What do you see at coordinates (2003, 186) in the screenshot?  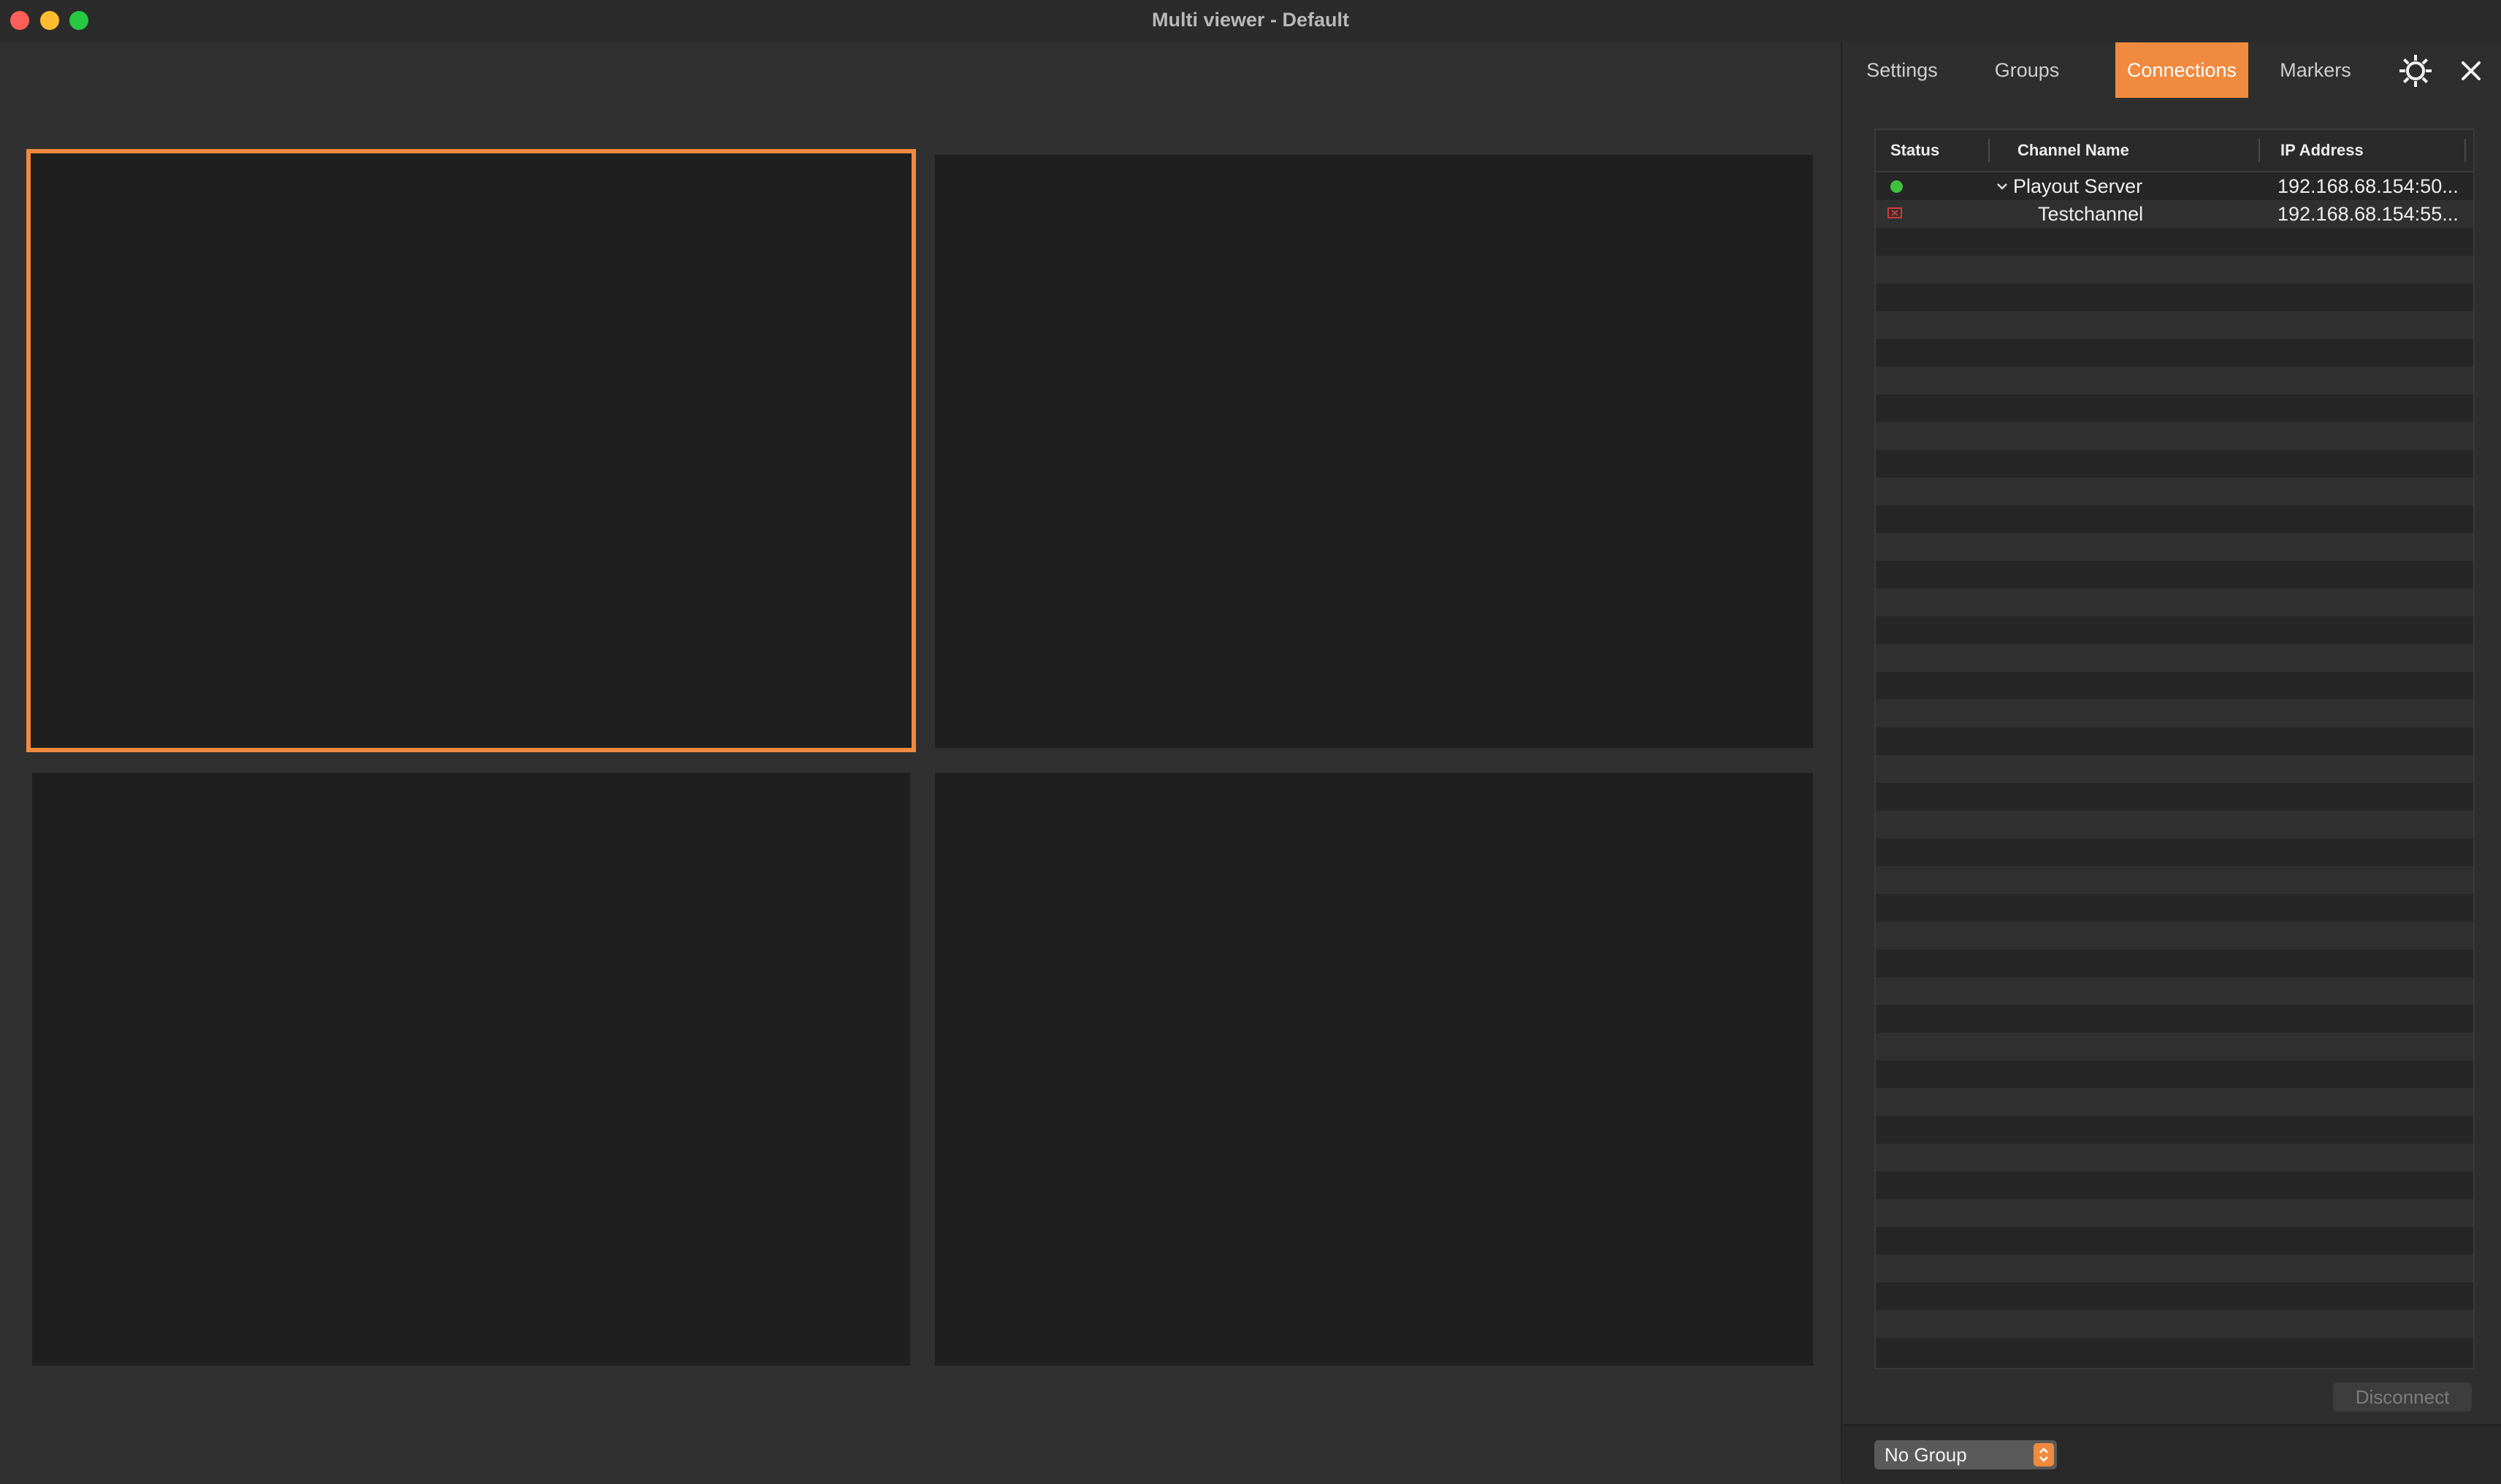 I see `expand-chevron-icon` at bounding box center [2003, 186].